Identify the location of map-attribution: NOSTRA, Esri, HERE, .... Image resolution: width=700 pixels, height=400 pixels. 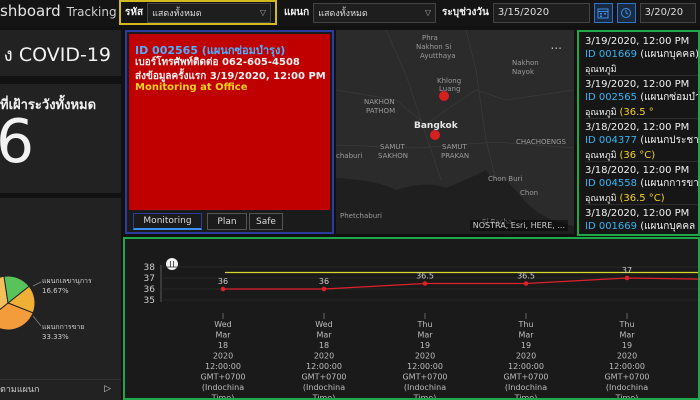
(518, 225).